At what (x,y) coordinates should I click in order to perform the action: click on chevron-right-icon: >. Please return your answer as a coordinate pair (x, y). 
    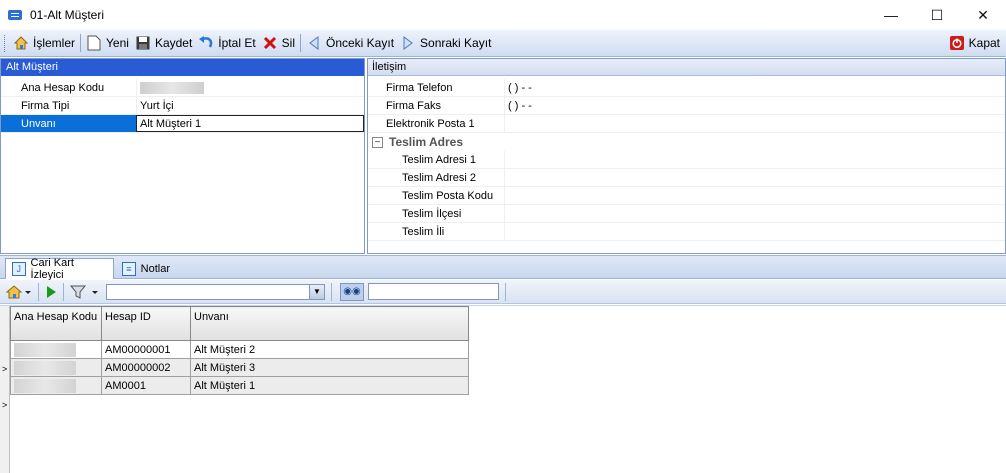
    Looking at the image, I should click on (5, 405).